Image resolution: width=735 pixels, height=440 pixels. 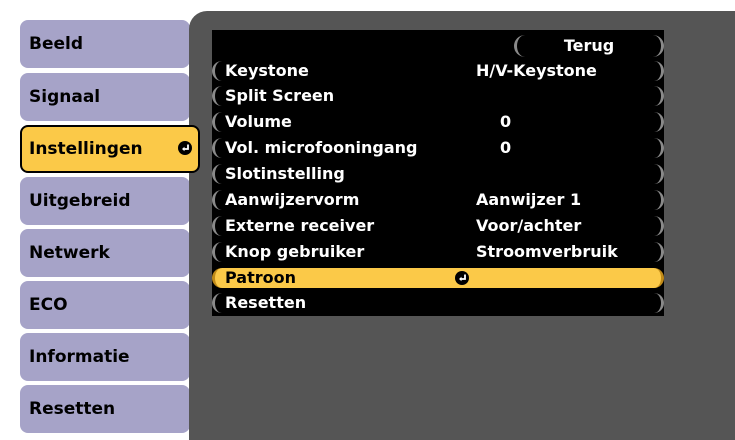 What do you see at coordinates (529, 199) in the screenshot?
I see `menu-item-value: Aanwijzer 1` at bounding box center [529, 199].